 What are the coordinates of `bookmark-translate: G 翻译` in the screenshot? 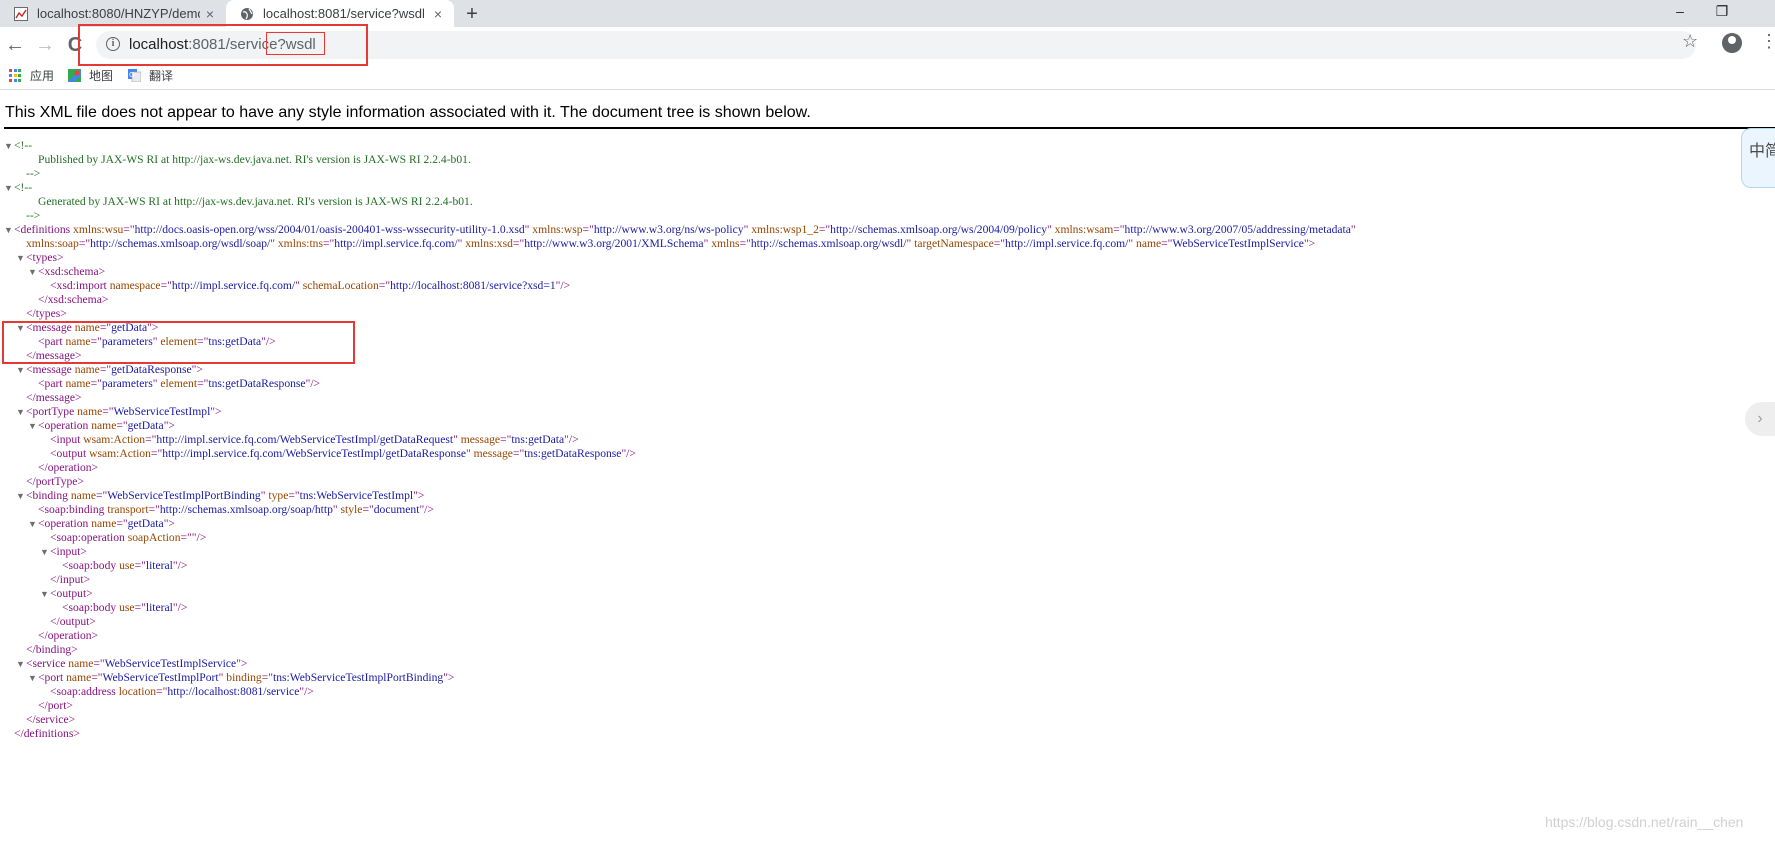 It's located at (150, 75).